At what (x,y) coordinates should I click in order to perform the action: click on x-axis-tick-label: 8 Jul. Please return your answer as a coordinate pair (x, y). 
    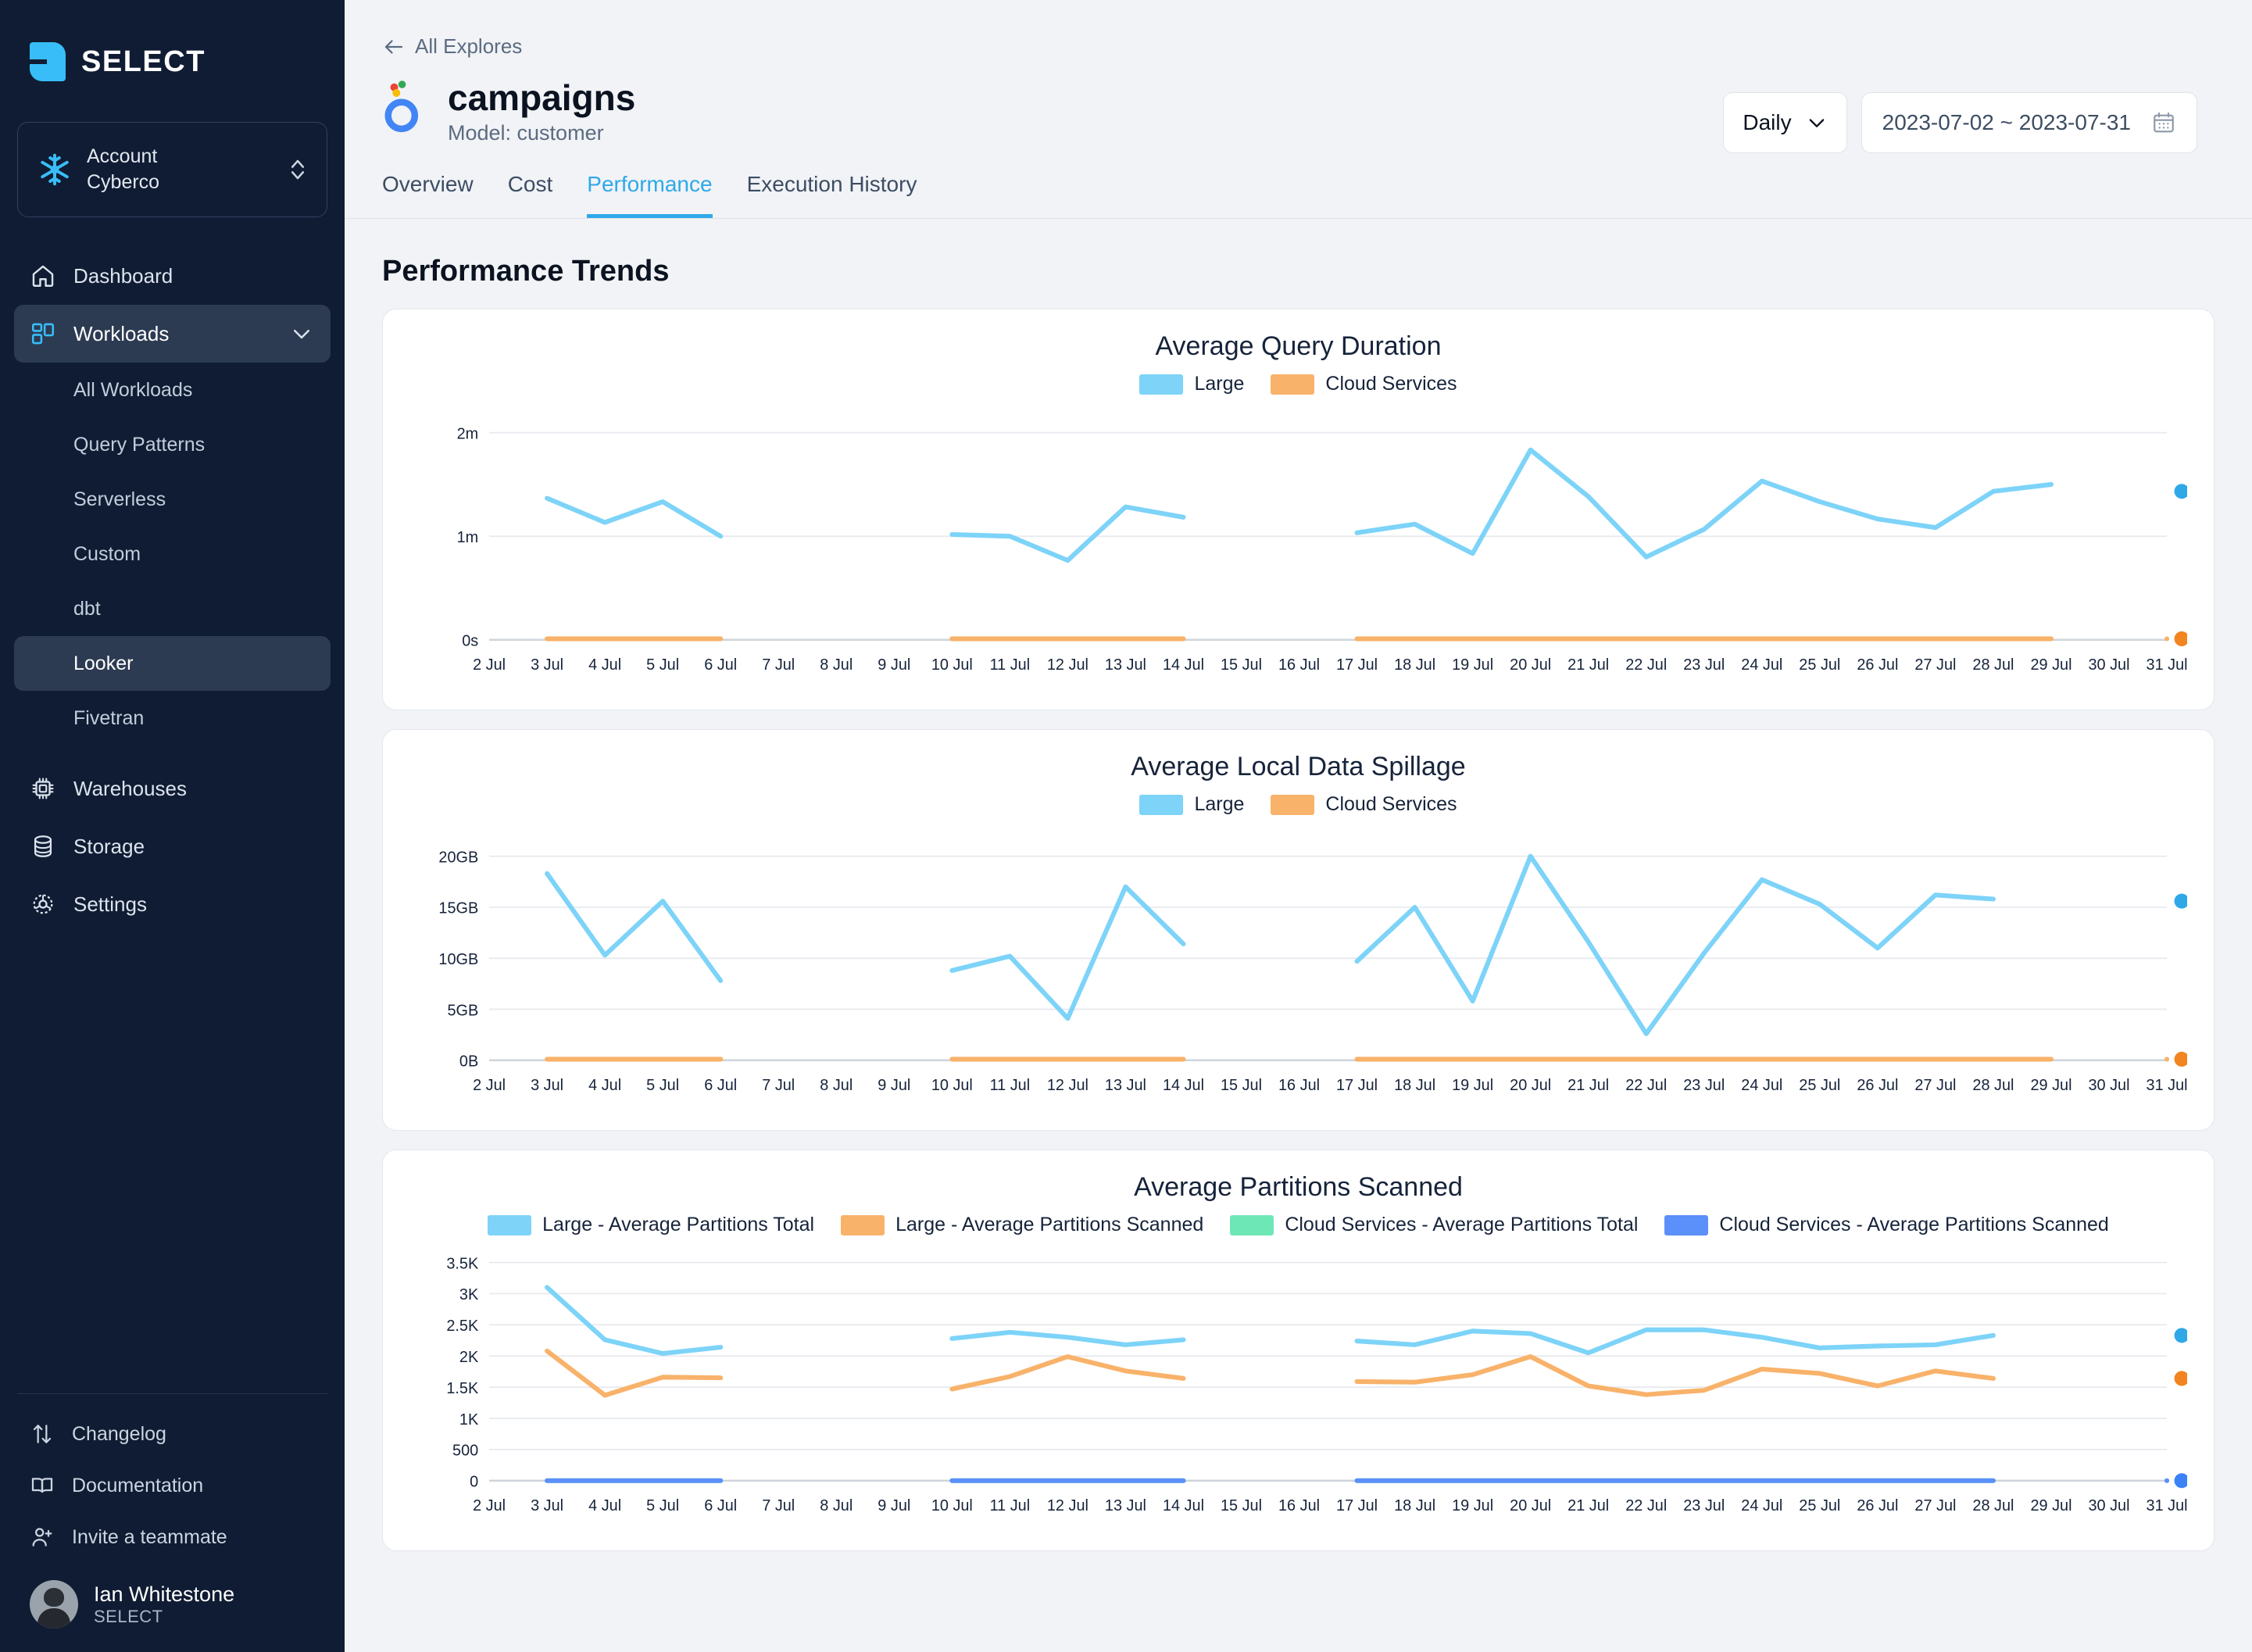
    Looking at the image, I should click on (836, 1505).